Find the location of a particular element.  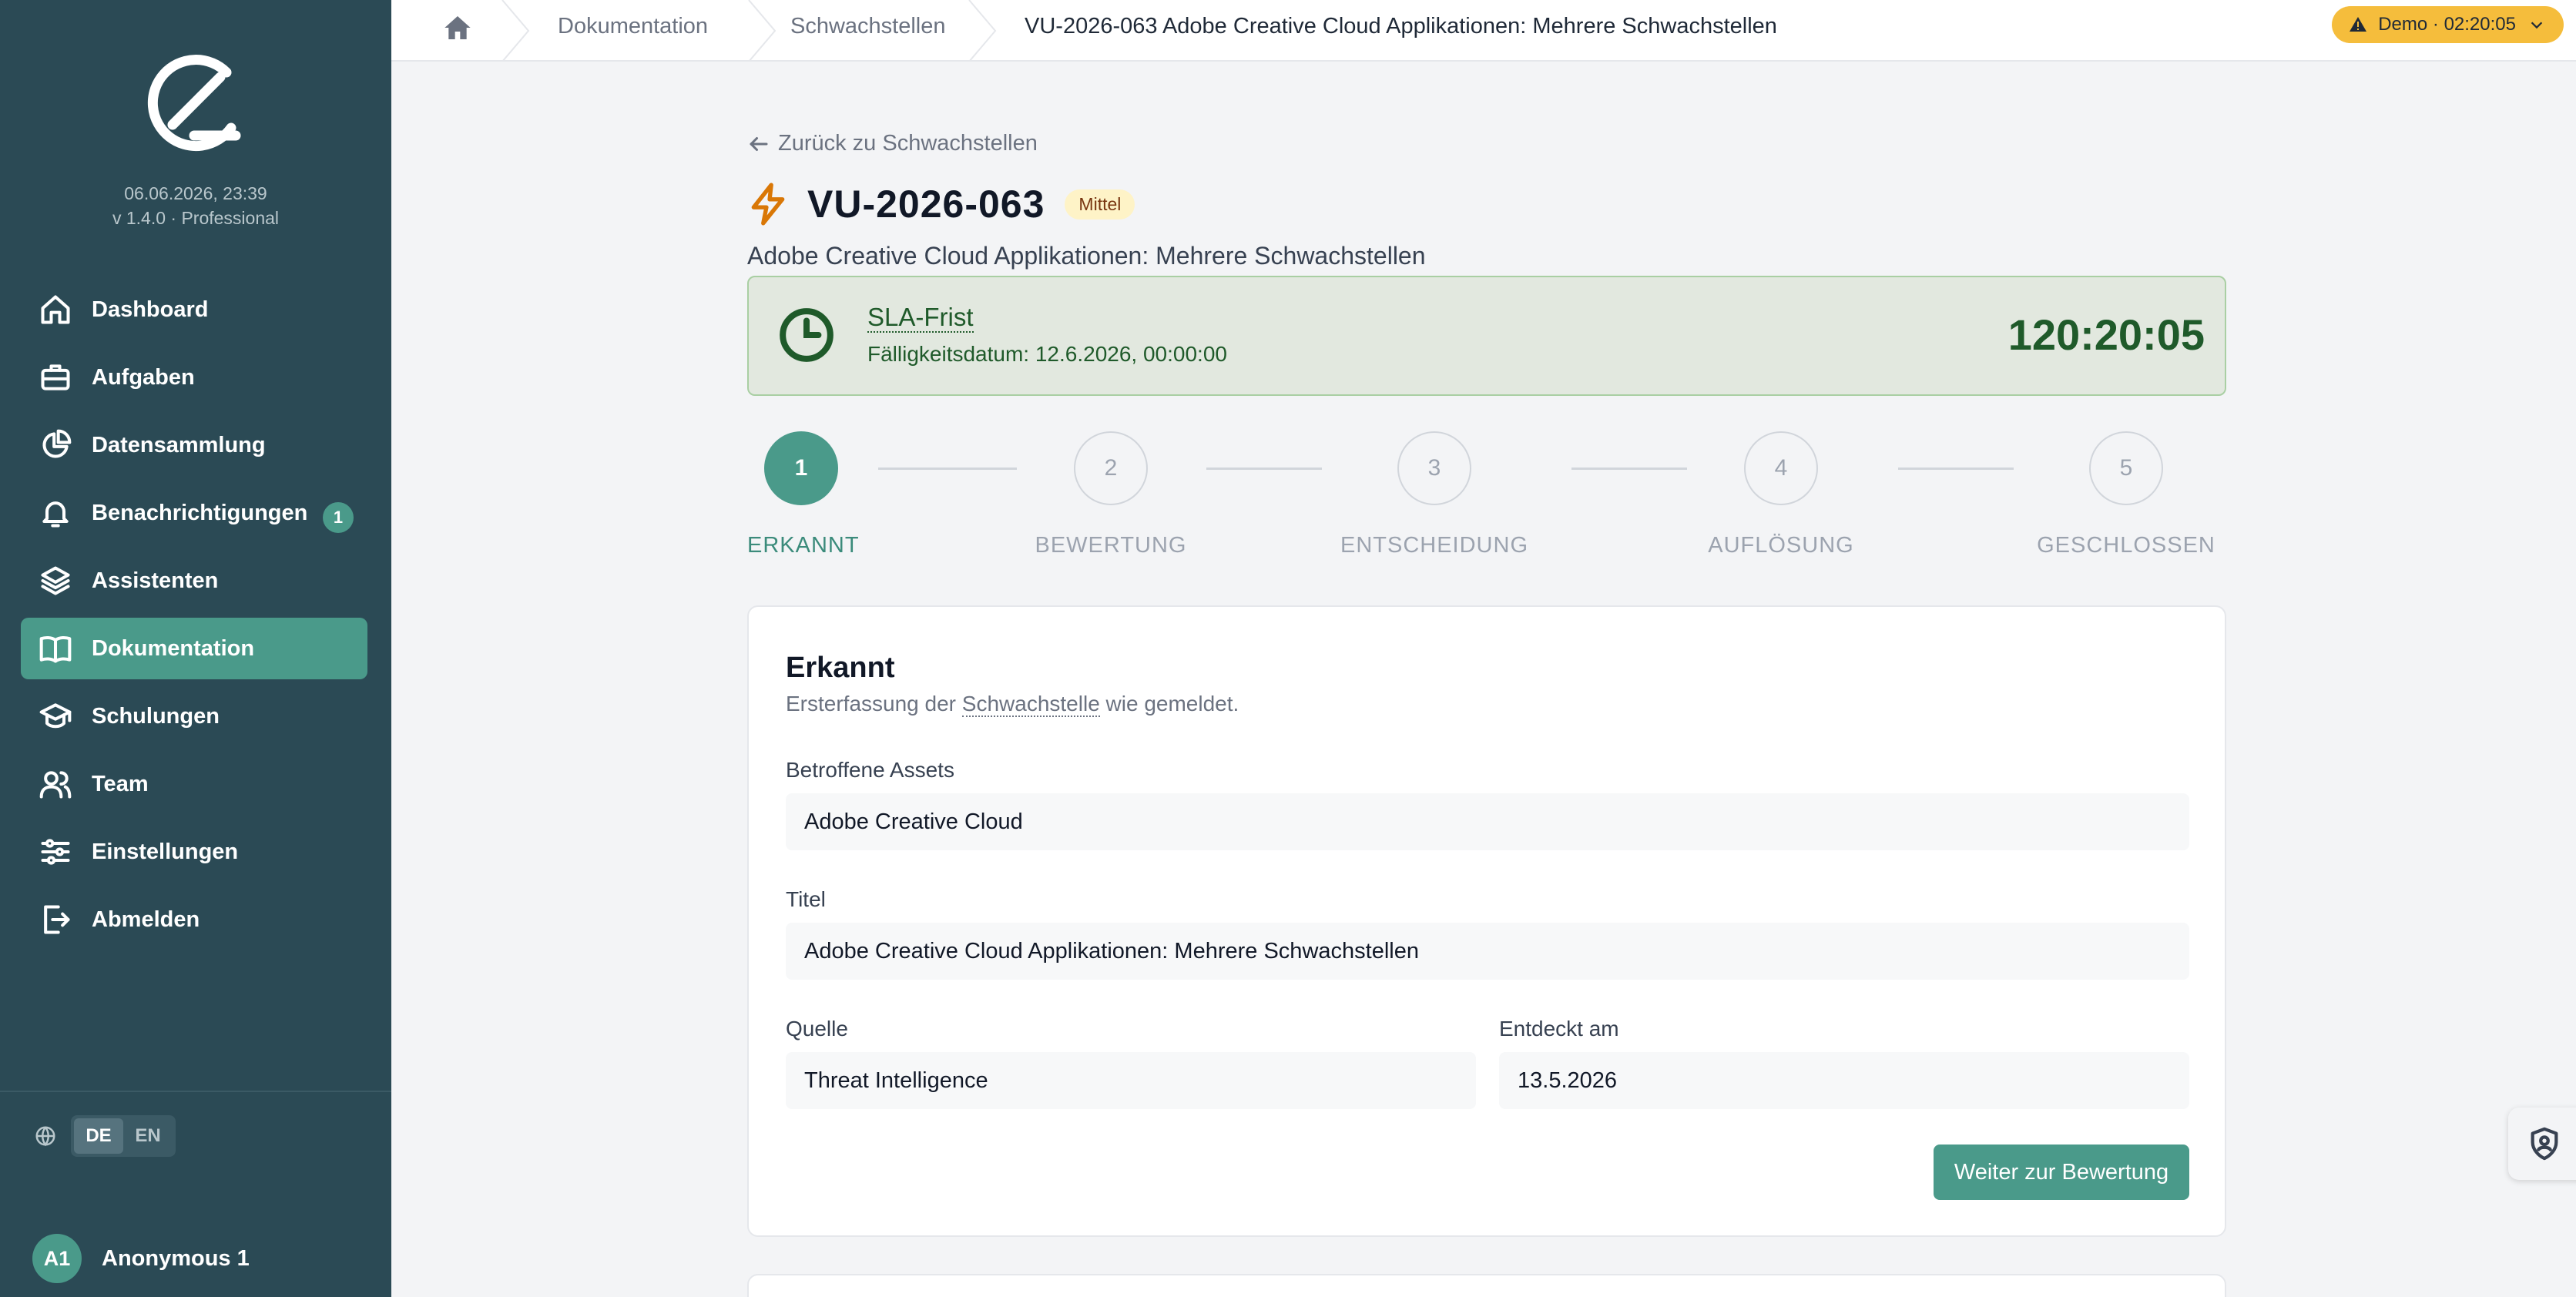

assets-field: Adobe Creative Cloud is located at coordinates (1487, 821).